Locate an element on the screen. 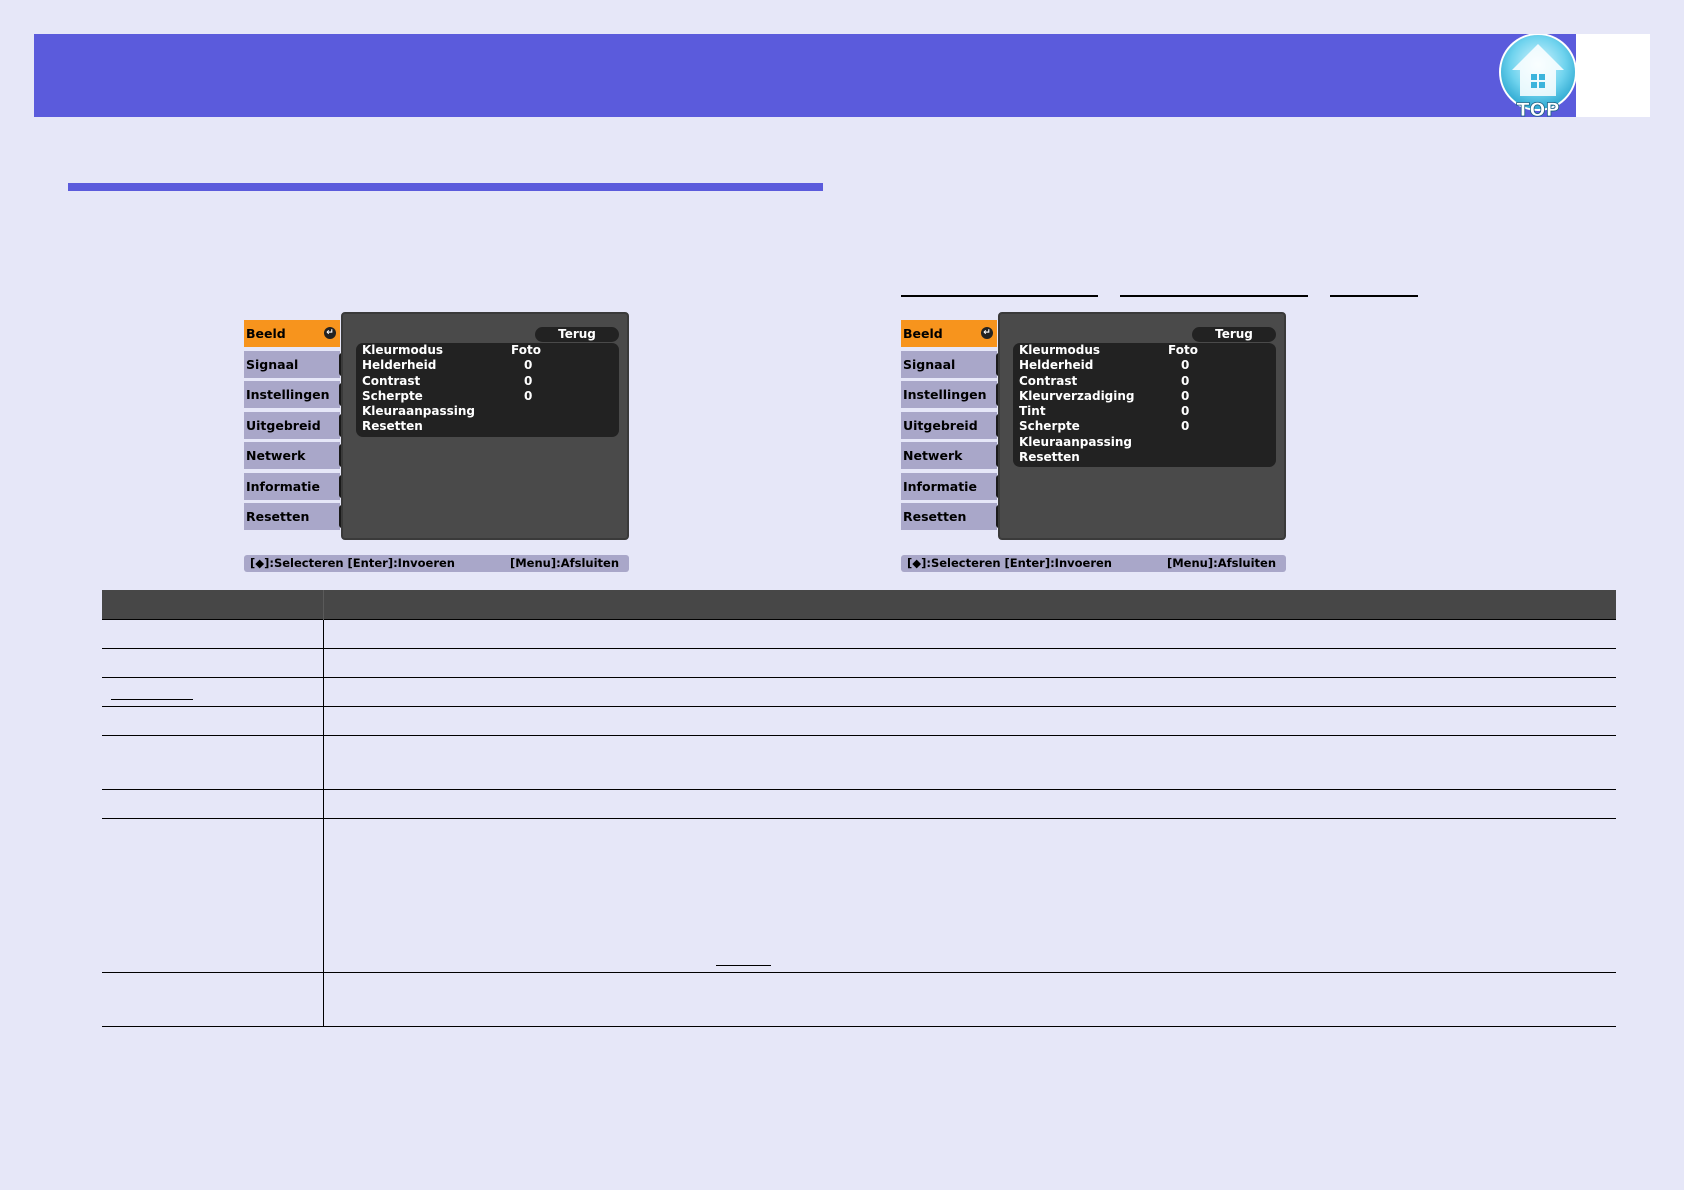 The image size is (1684, 1190). top-home-icon: TOP is located at coordinates (1538, 77).